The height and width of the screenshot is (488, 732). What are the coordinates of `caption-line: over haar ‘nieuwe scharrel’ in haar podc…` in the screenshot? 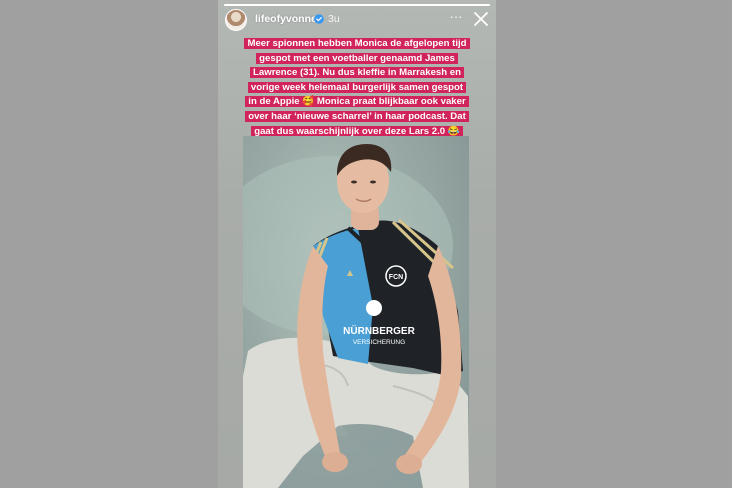 It's located at (357, 116).